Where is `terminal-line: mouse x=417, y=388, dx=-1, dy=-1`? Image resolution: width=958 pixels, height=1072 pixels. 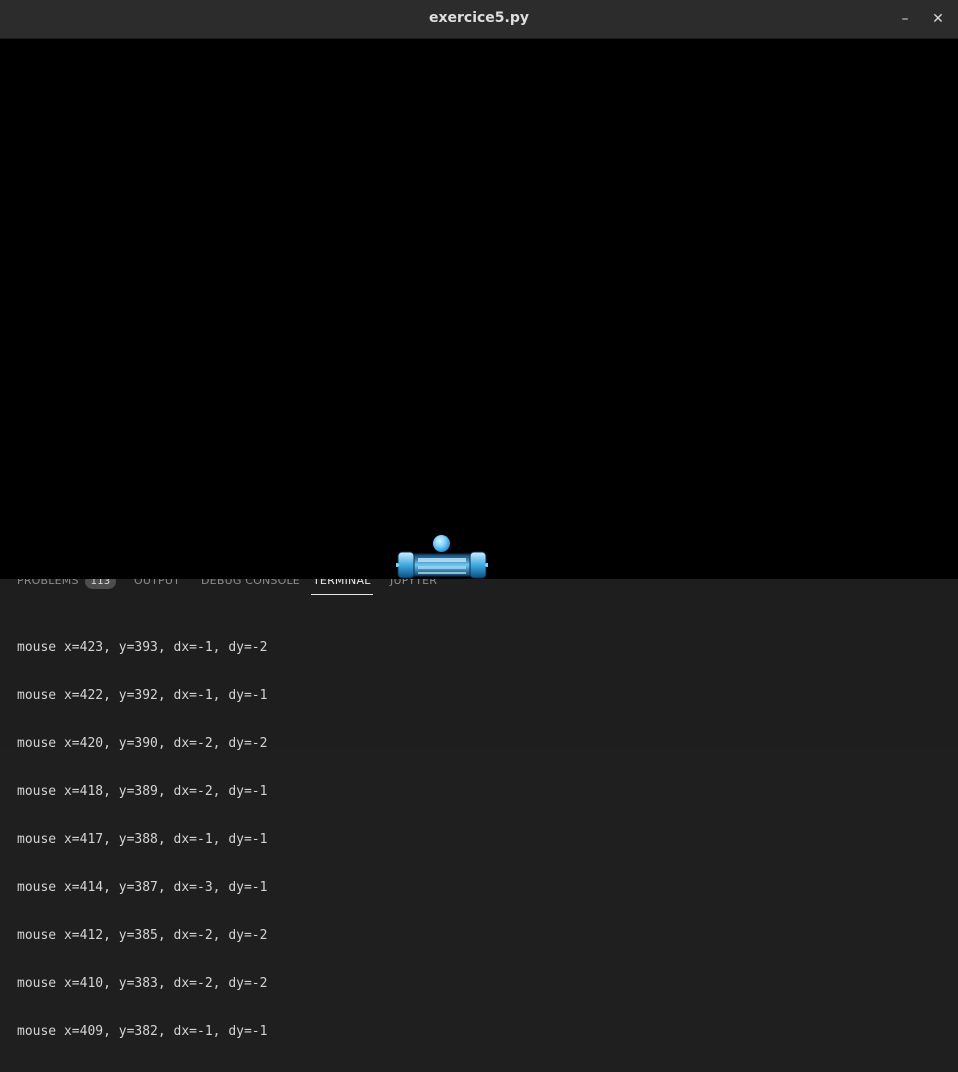
terminal-line: mouse x=417, y=388, dx=-1, dy=-1 is located at coordinates (142, 839).